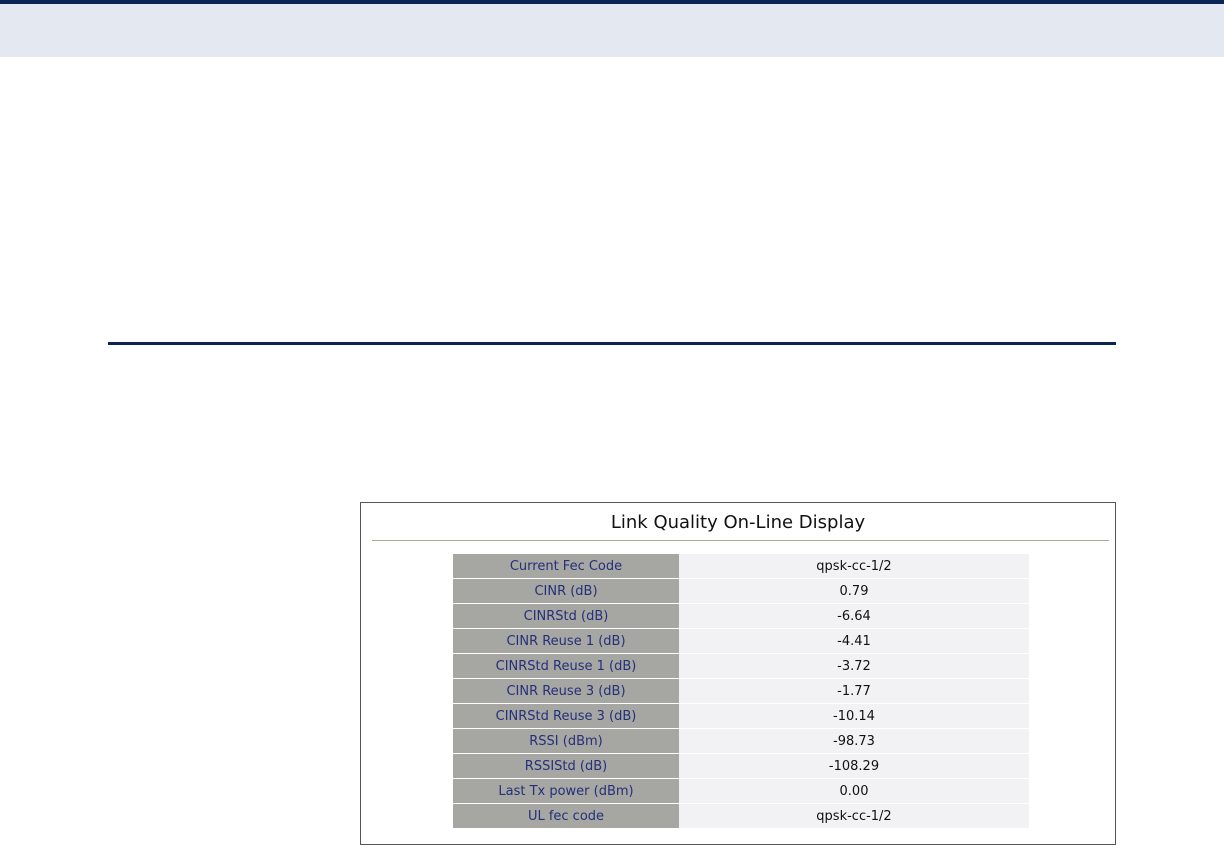 The image size is (1224, 845). I want to click on row-value: -108.29, so click(854, 766).